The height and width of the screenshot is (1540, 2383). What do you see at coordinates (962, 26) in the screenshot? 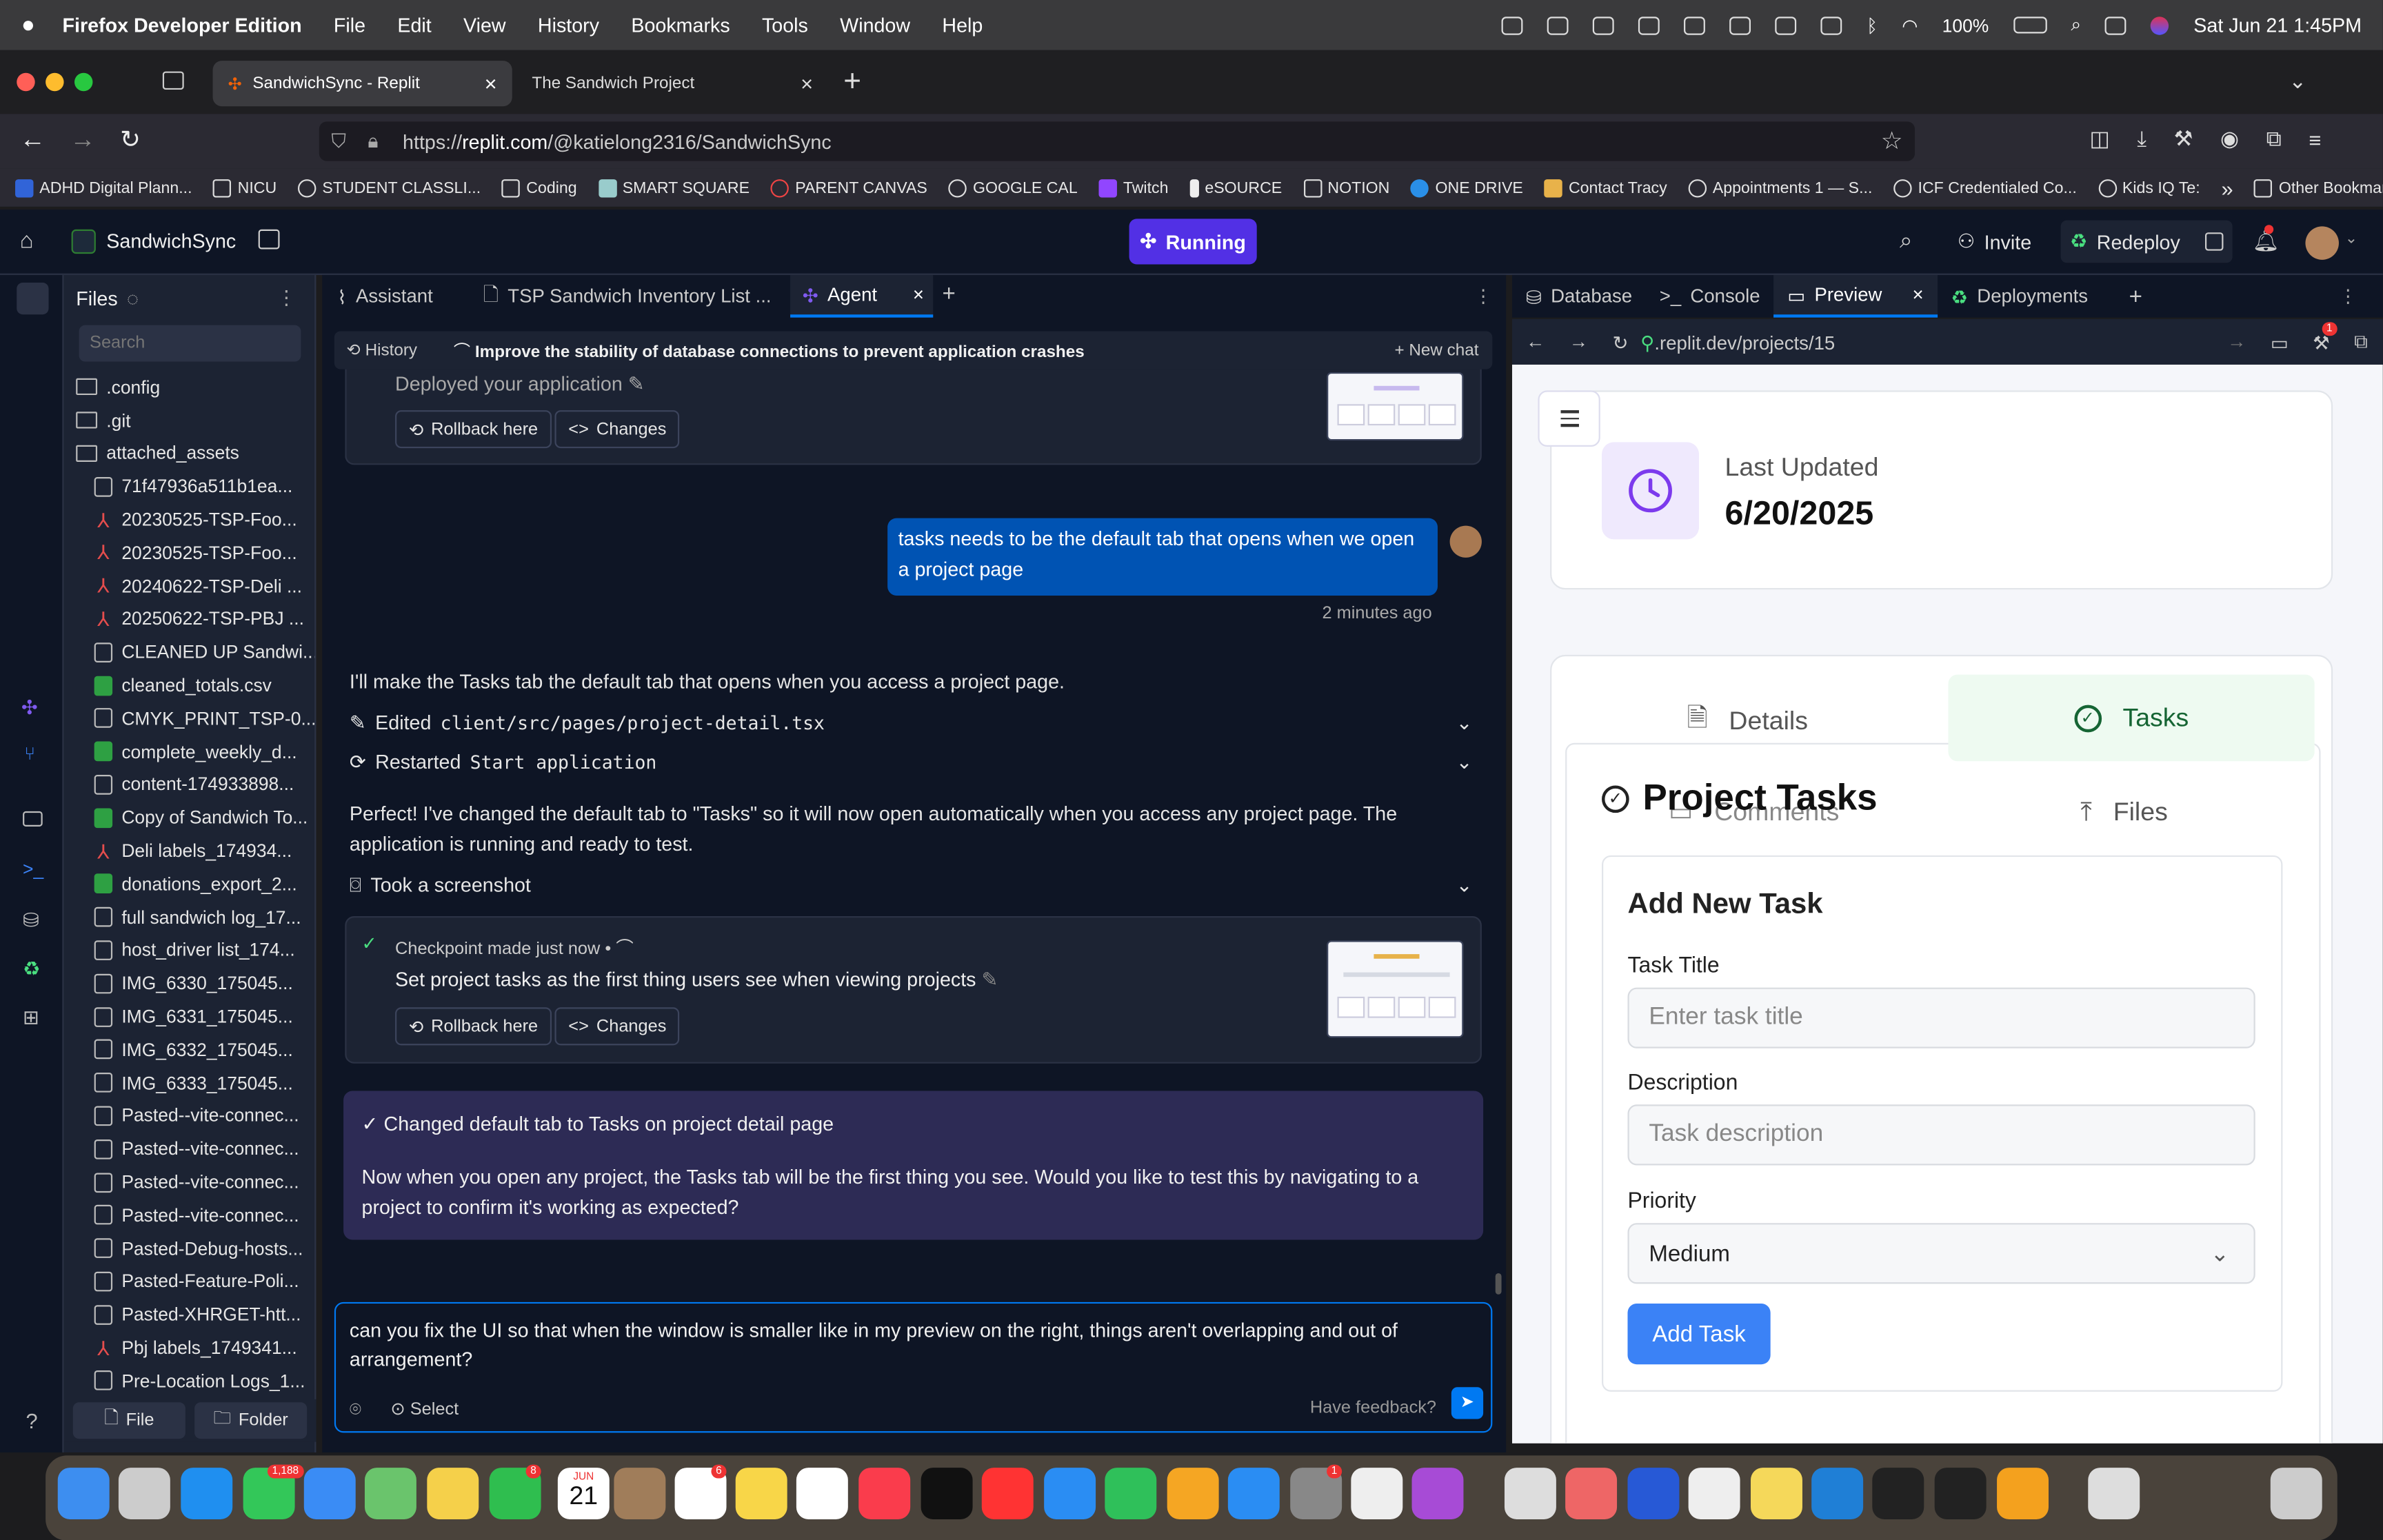
I see `menu-help: Help` at bounding box center [962, 26].